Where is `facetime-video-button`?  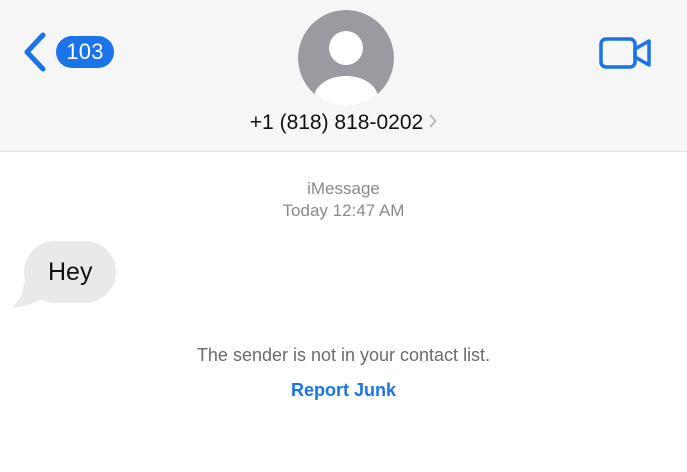
facetime-video-button is located at coordinates (626, 53).